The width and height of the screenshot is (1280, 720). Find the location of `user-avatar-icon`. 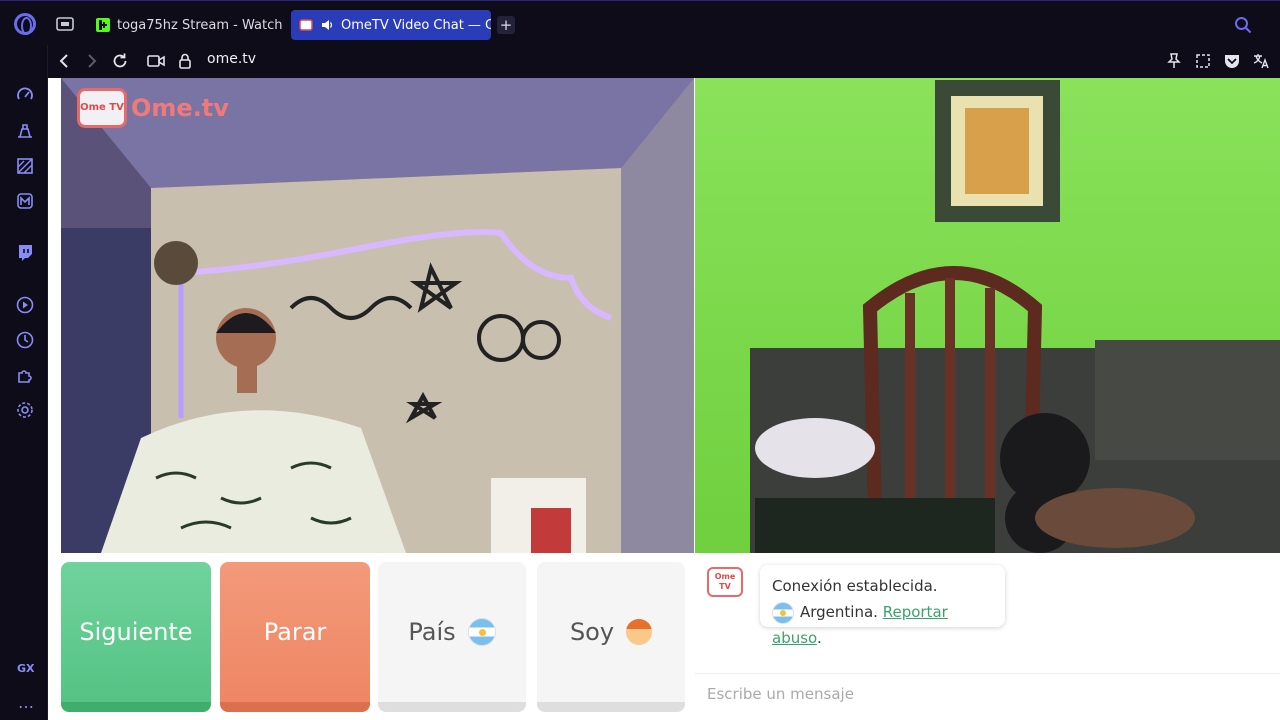

user-avatar-icon is located at coordinates (639, 632).